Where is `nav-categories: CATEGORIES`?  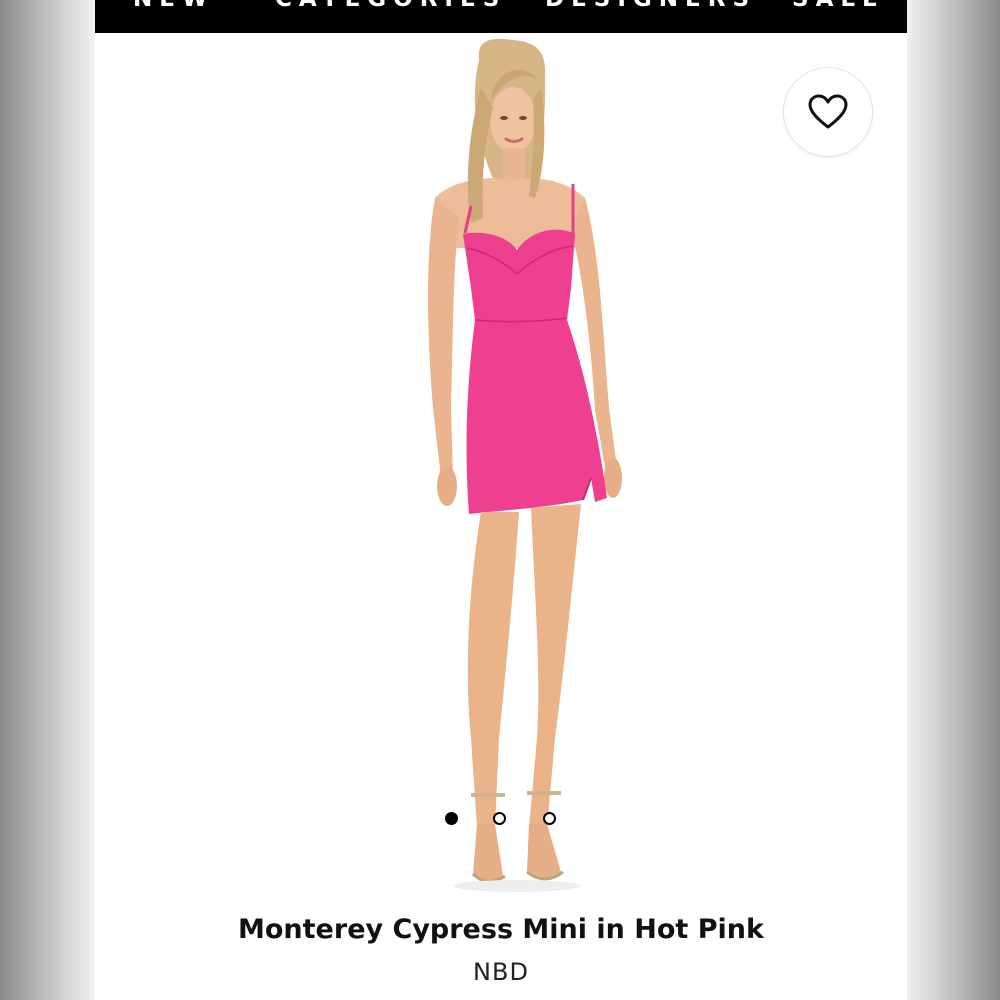 nav-categories: CATEGORIES is located at coordinates (390, 6).